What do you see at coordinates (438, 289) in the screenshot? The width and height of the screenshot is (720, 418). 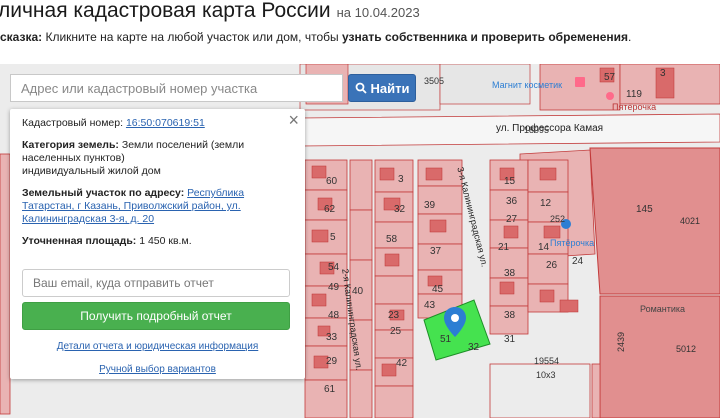 I see `map-label: 45` at bounding box center [438, 289].